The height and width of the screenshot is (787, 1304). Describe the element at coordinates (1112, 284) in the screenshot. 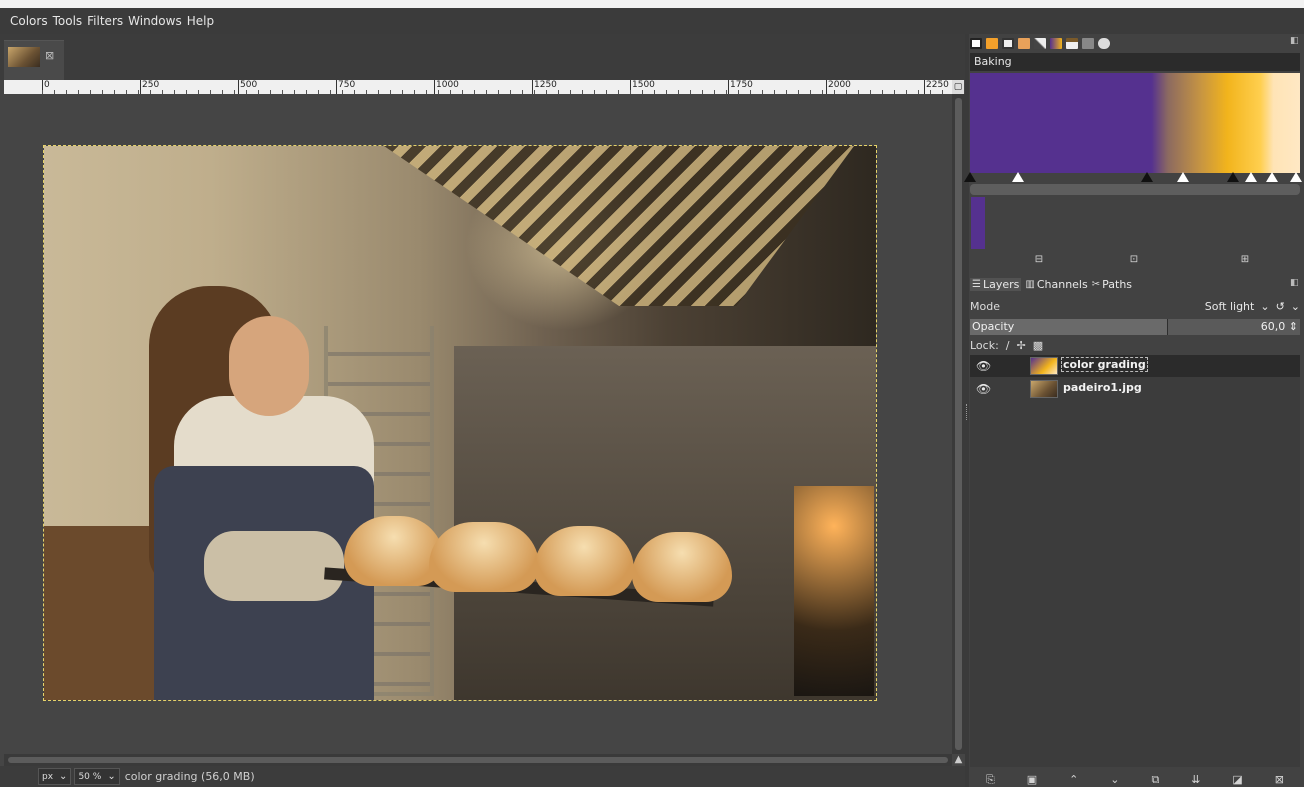

I see `tab-paths: ✂ Paths` at that location.